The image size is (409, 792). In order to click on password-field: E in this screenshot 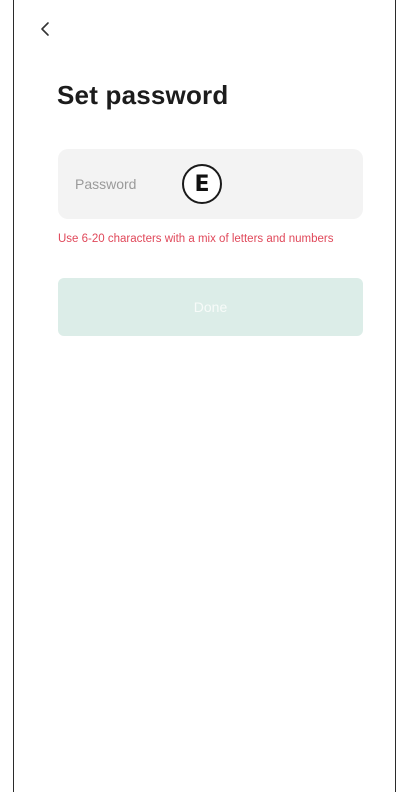, I will do `click(210, 184)`.